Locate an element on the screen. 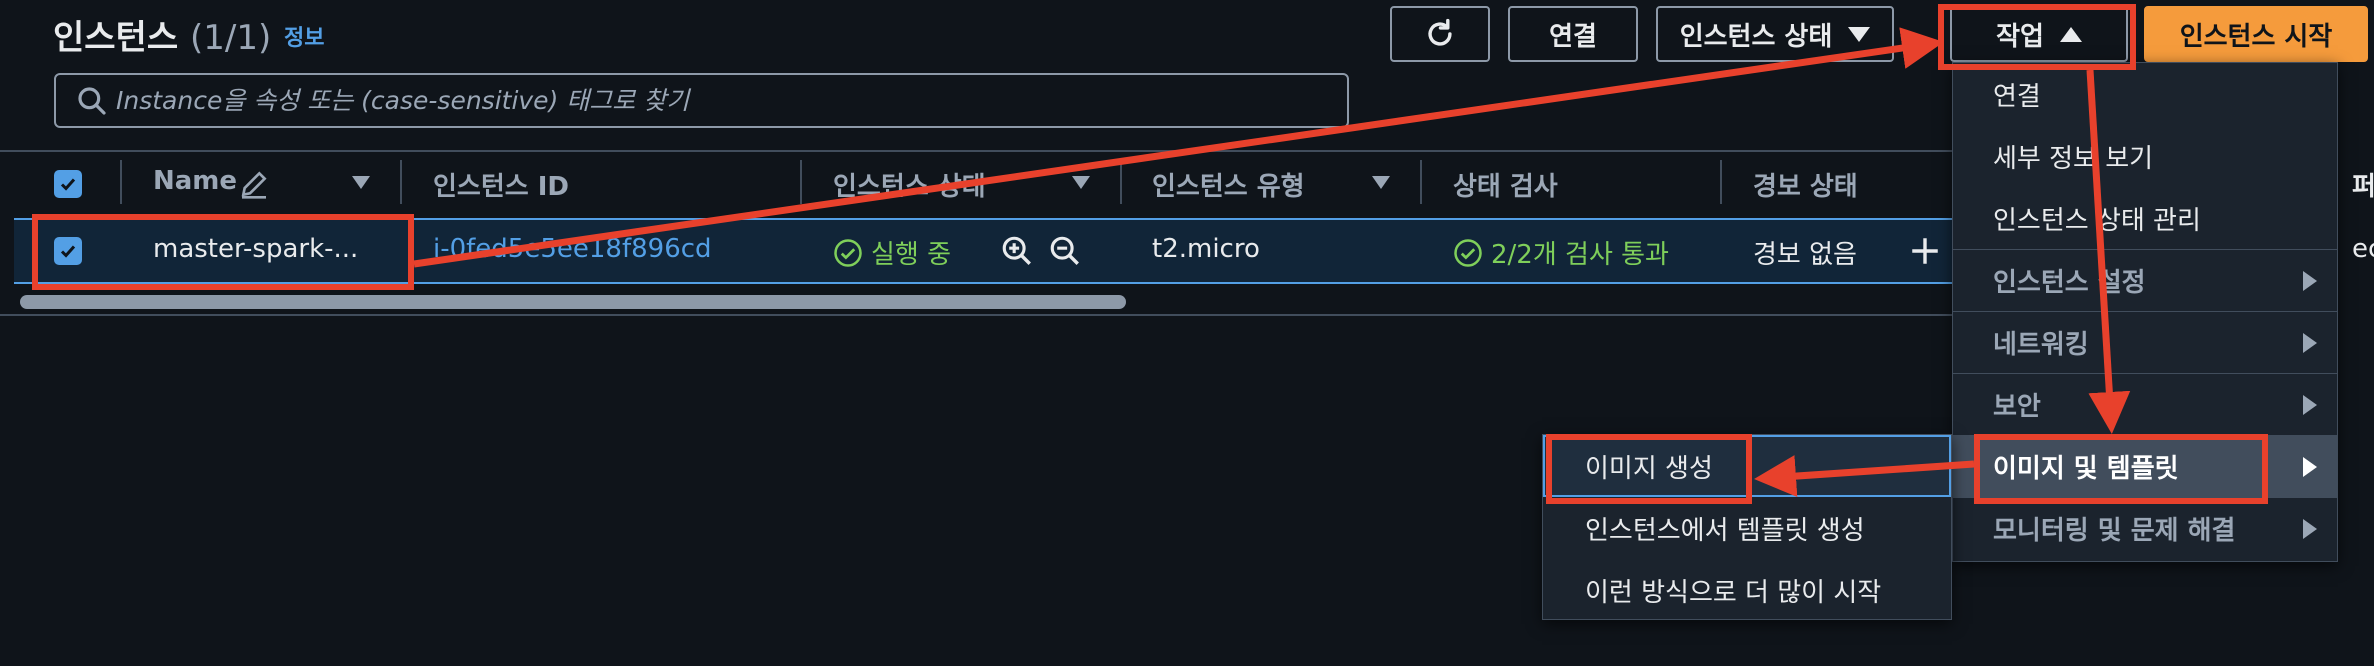 This screenshot has height=666, width=2374. alarm-status: 경보 없음 is located at coordinates (1805, 255).